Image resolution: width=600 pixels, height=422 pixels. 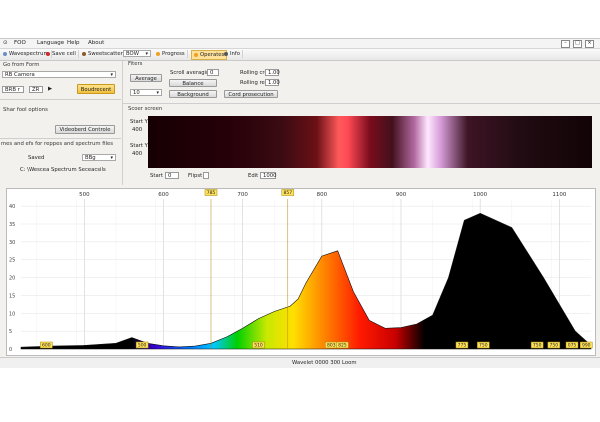 I want to click on toolbar-info: Info, so click(x=233, y=54).